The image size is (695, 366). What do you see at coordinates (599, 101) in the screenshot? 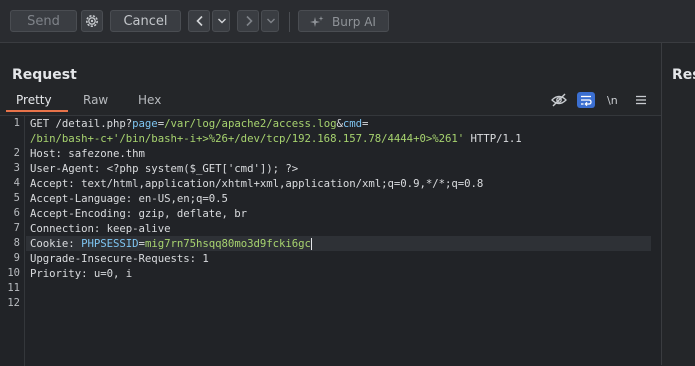
I see `editor-options: \n` at bounding box center [599, 101].